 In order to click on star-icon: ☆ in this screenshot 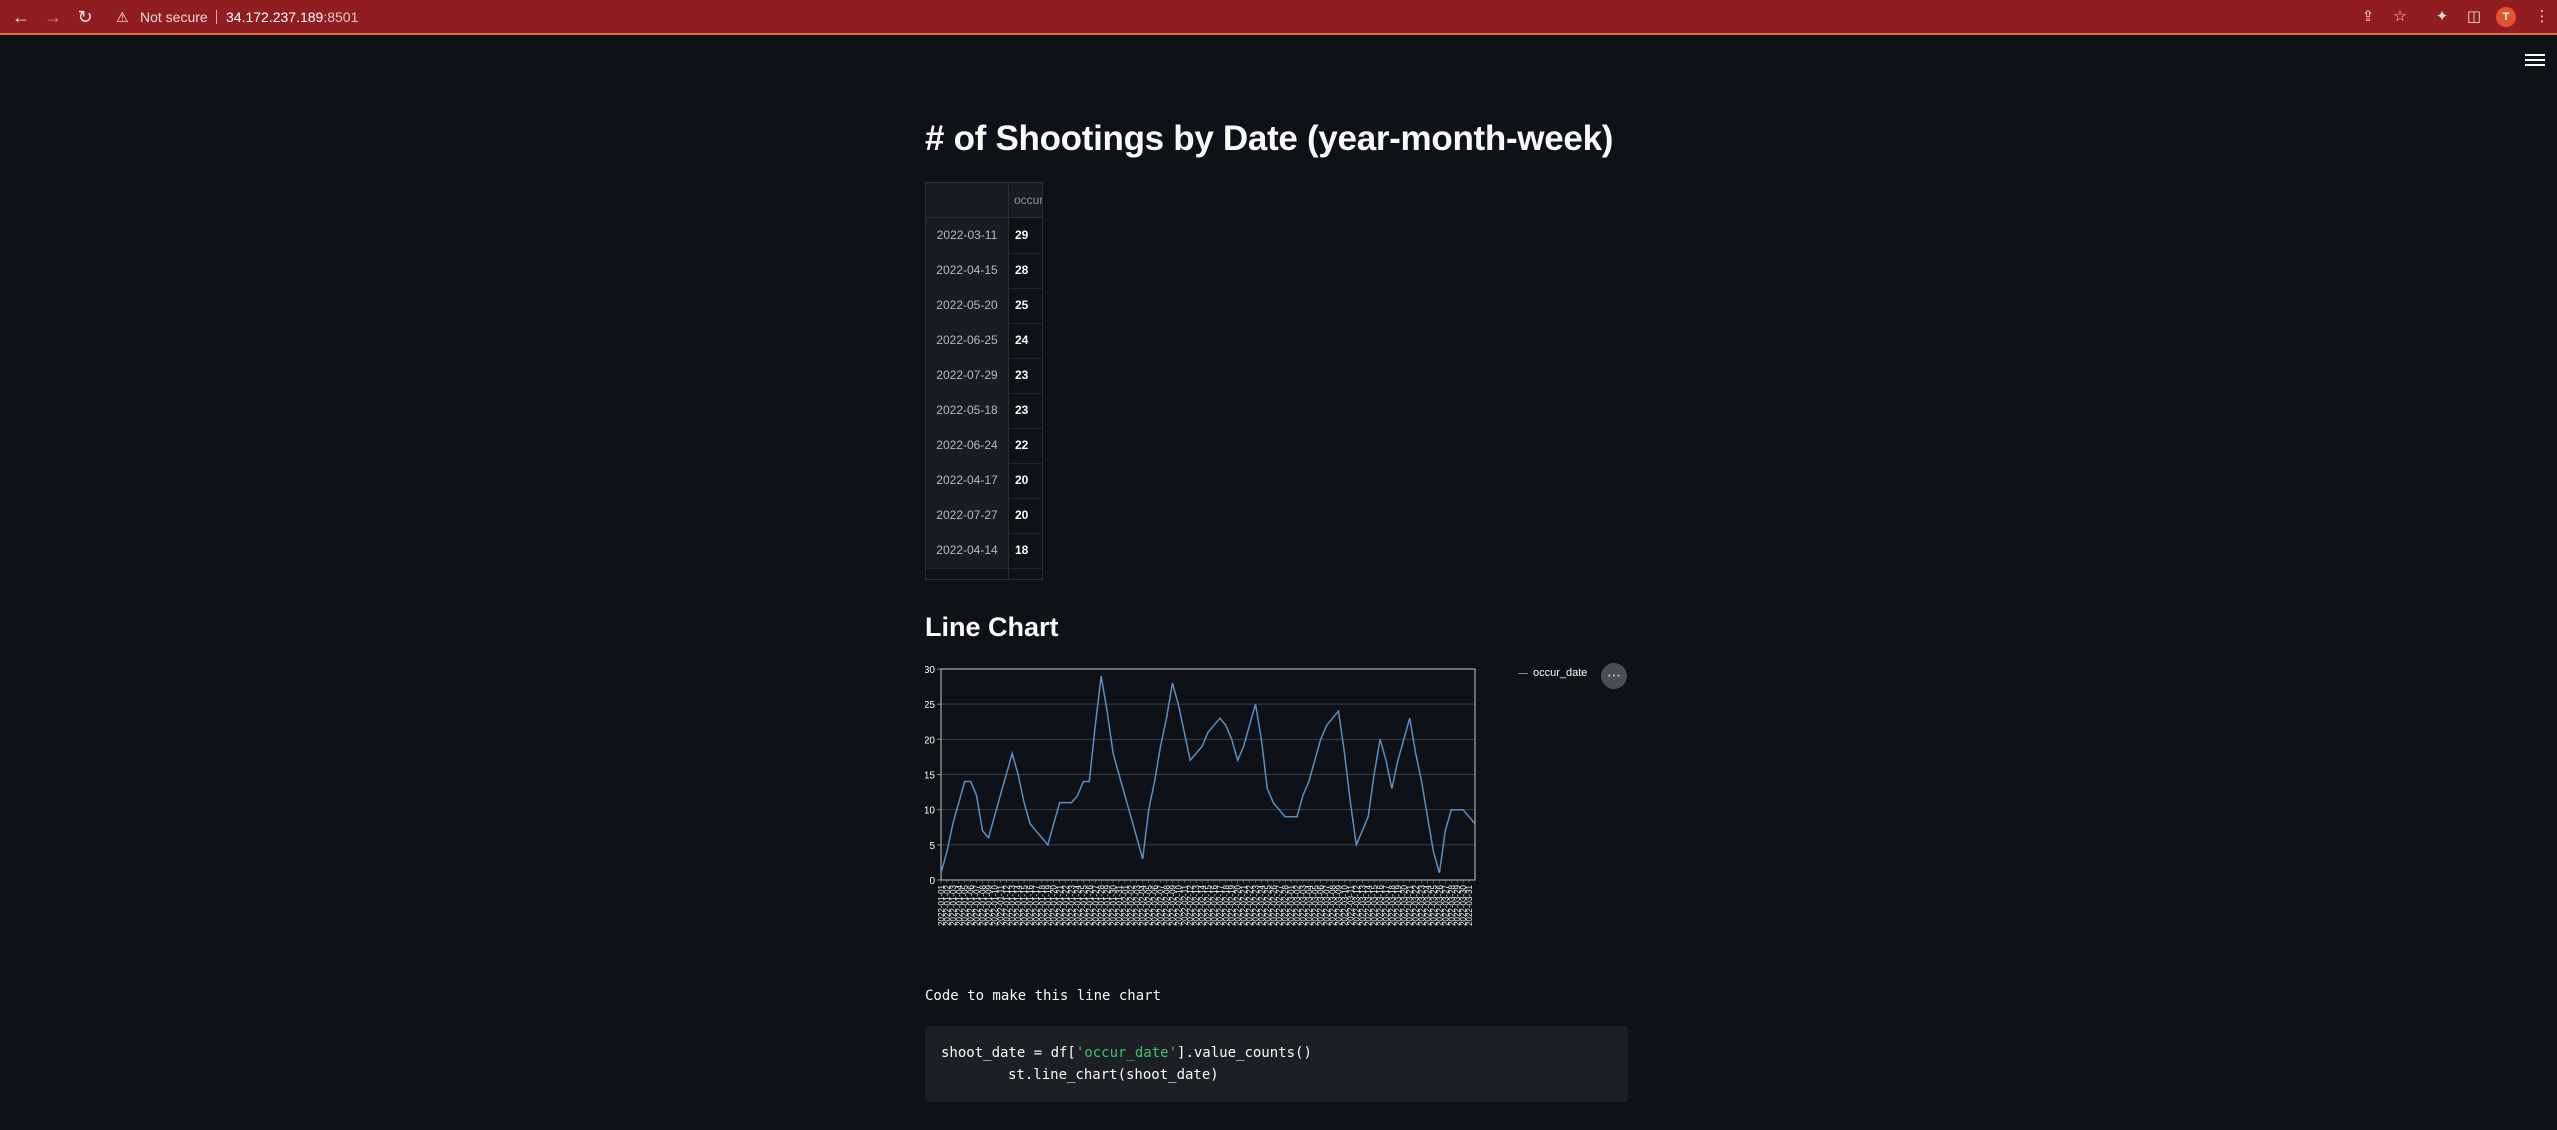, I will do `click(2400, 17)`.